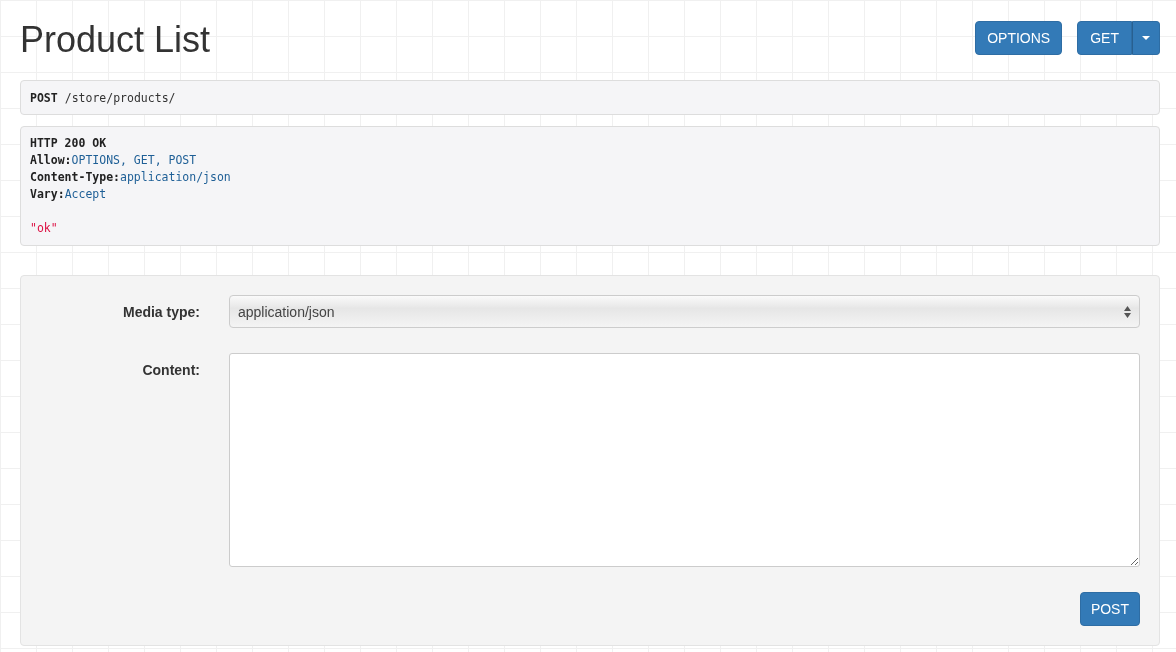 The image size is (1176, 652). Describe the element at coordinates (85, 194) in the screenshot. I see `header-value: Accept` at that location.